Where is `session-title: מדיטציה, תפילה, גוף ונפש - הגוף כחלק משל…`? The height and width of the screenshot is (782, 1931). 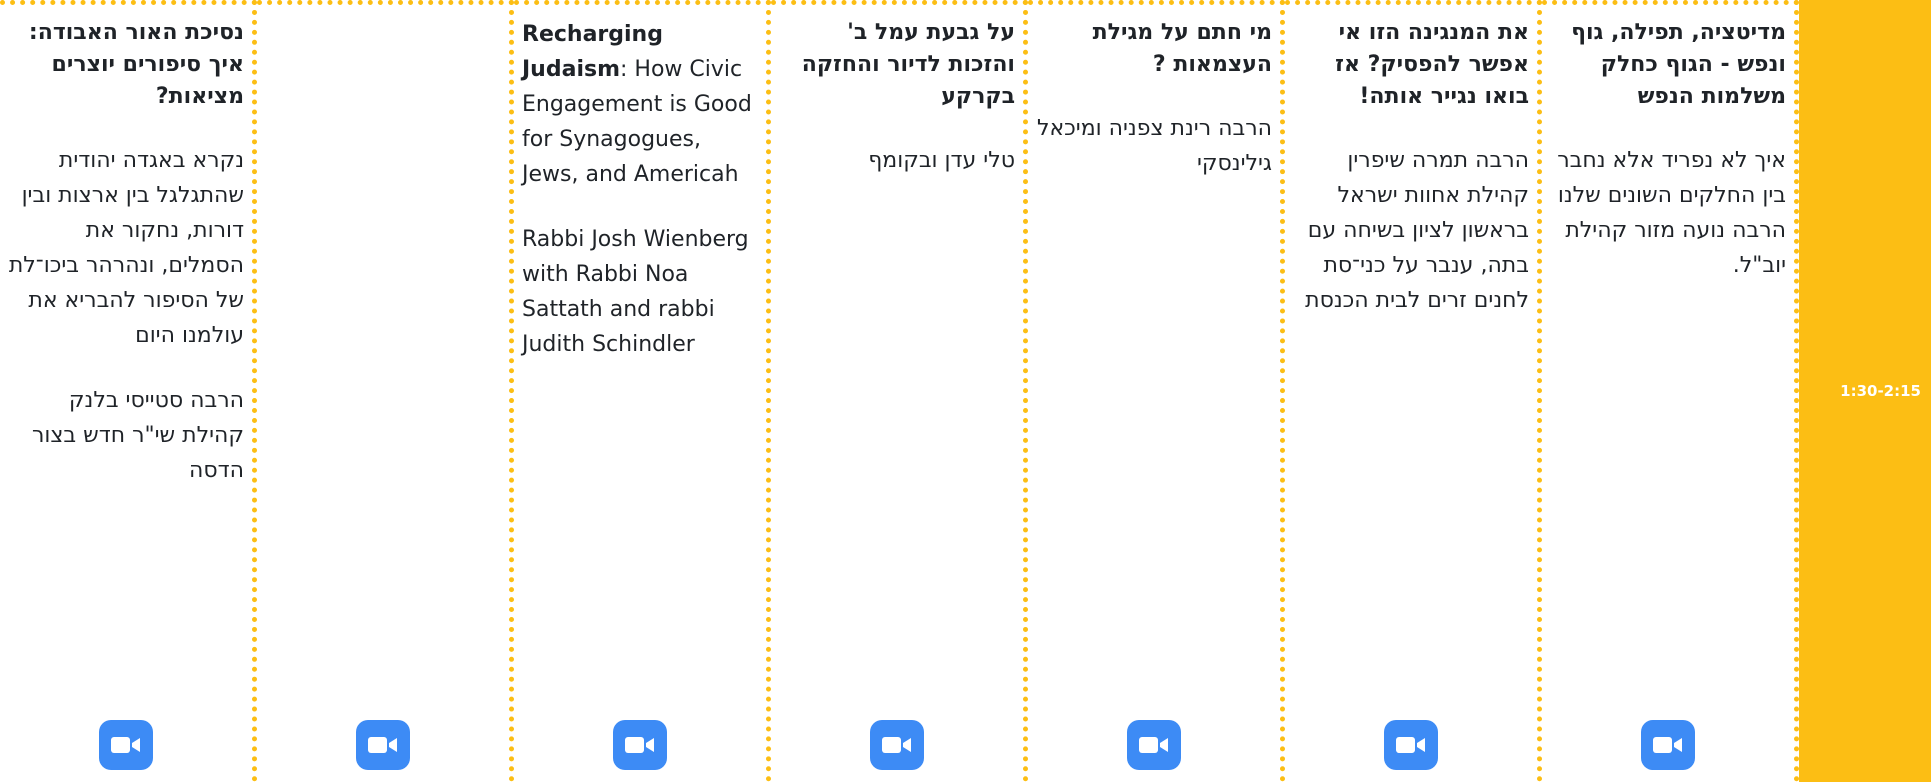 session-title: מדיטציה, תפילה, גוף ונפש - הגוף כחלק משל… is located at coordinates (1678, 64).